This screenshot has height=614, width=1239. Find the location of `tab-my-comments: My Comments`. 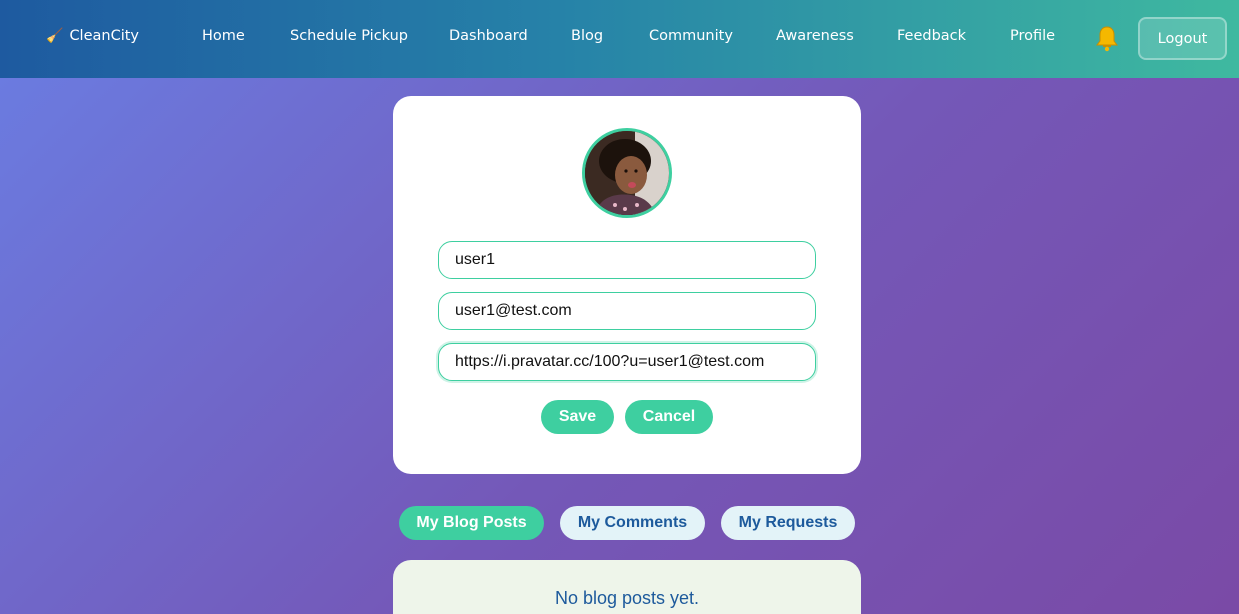

tab-my-comments: My Comments is located at coordinates (632, 523).